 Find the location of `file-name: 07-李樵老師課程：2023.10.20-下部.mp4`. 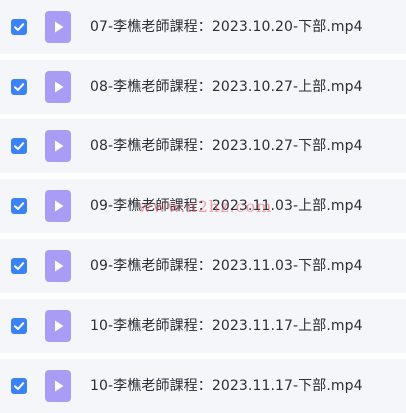

file-name: 07-李樵老師課程：2023.10.20-下部.mp4 is located at coordinates (226, 27).